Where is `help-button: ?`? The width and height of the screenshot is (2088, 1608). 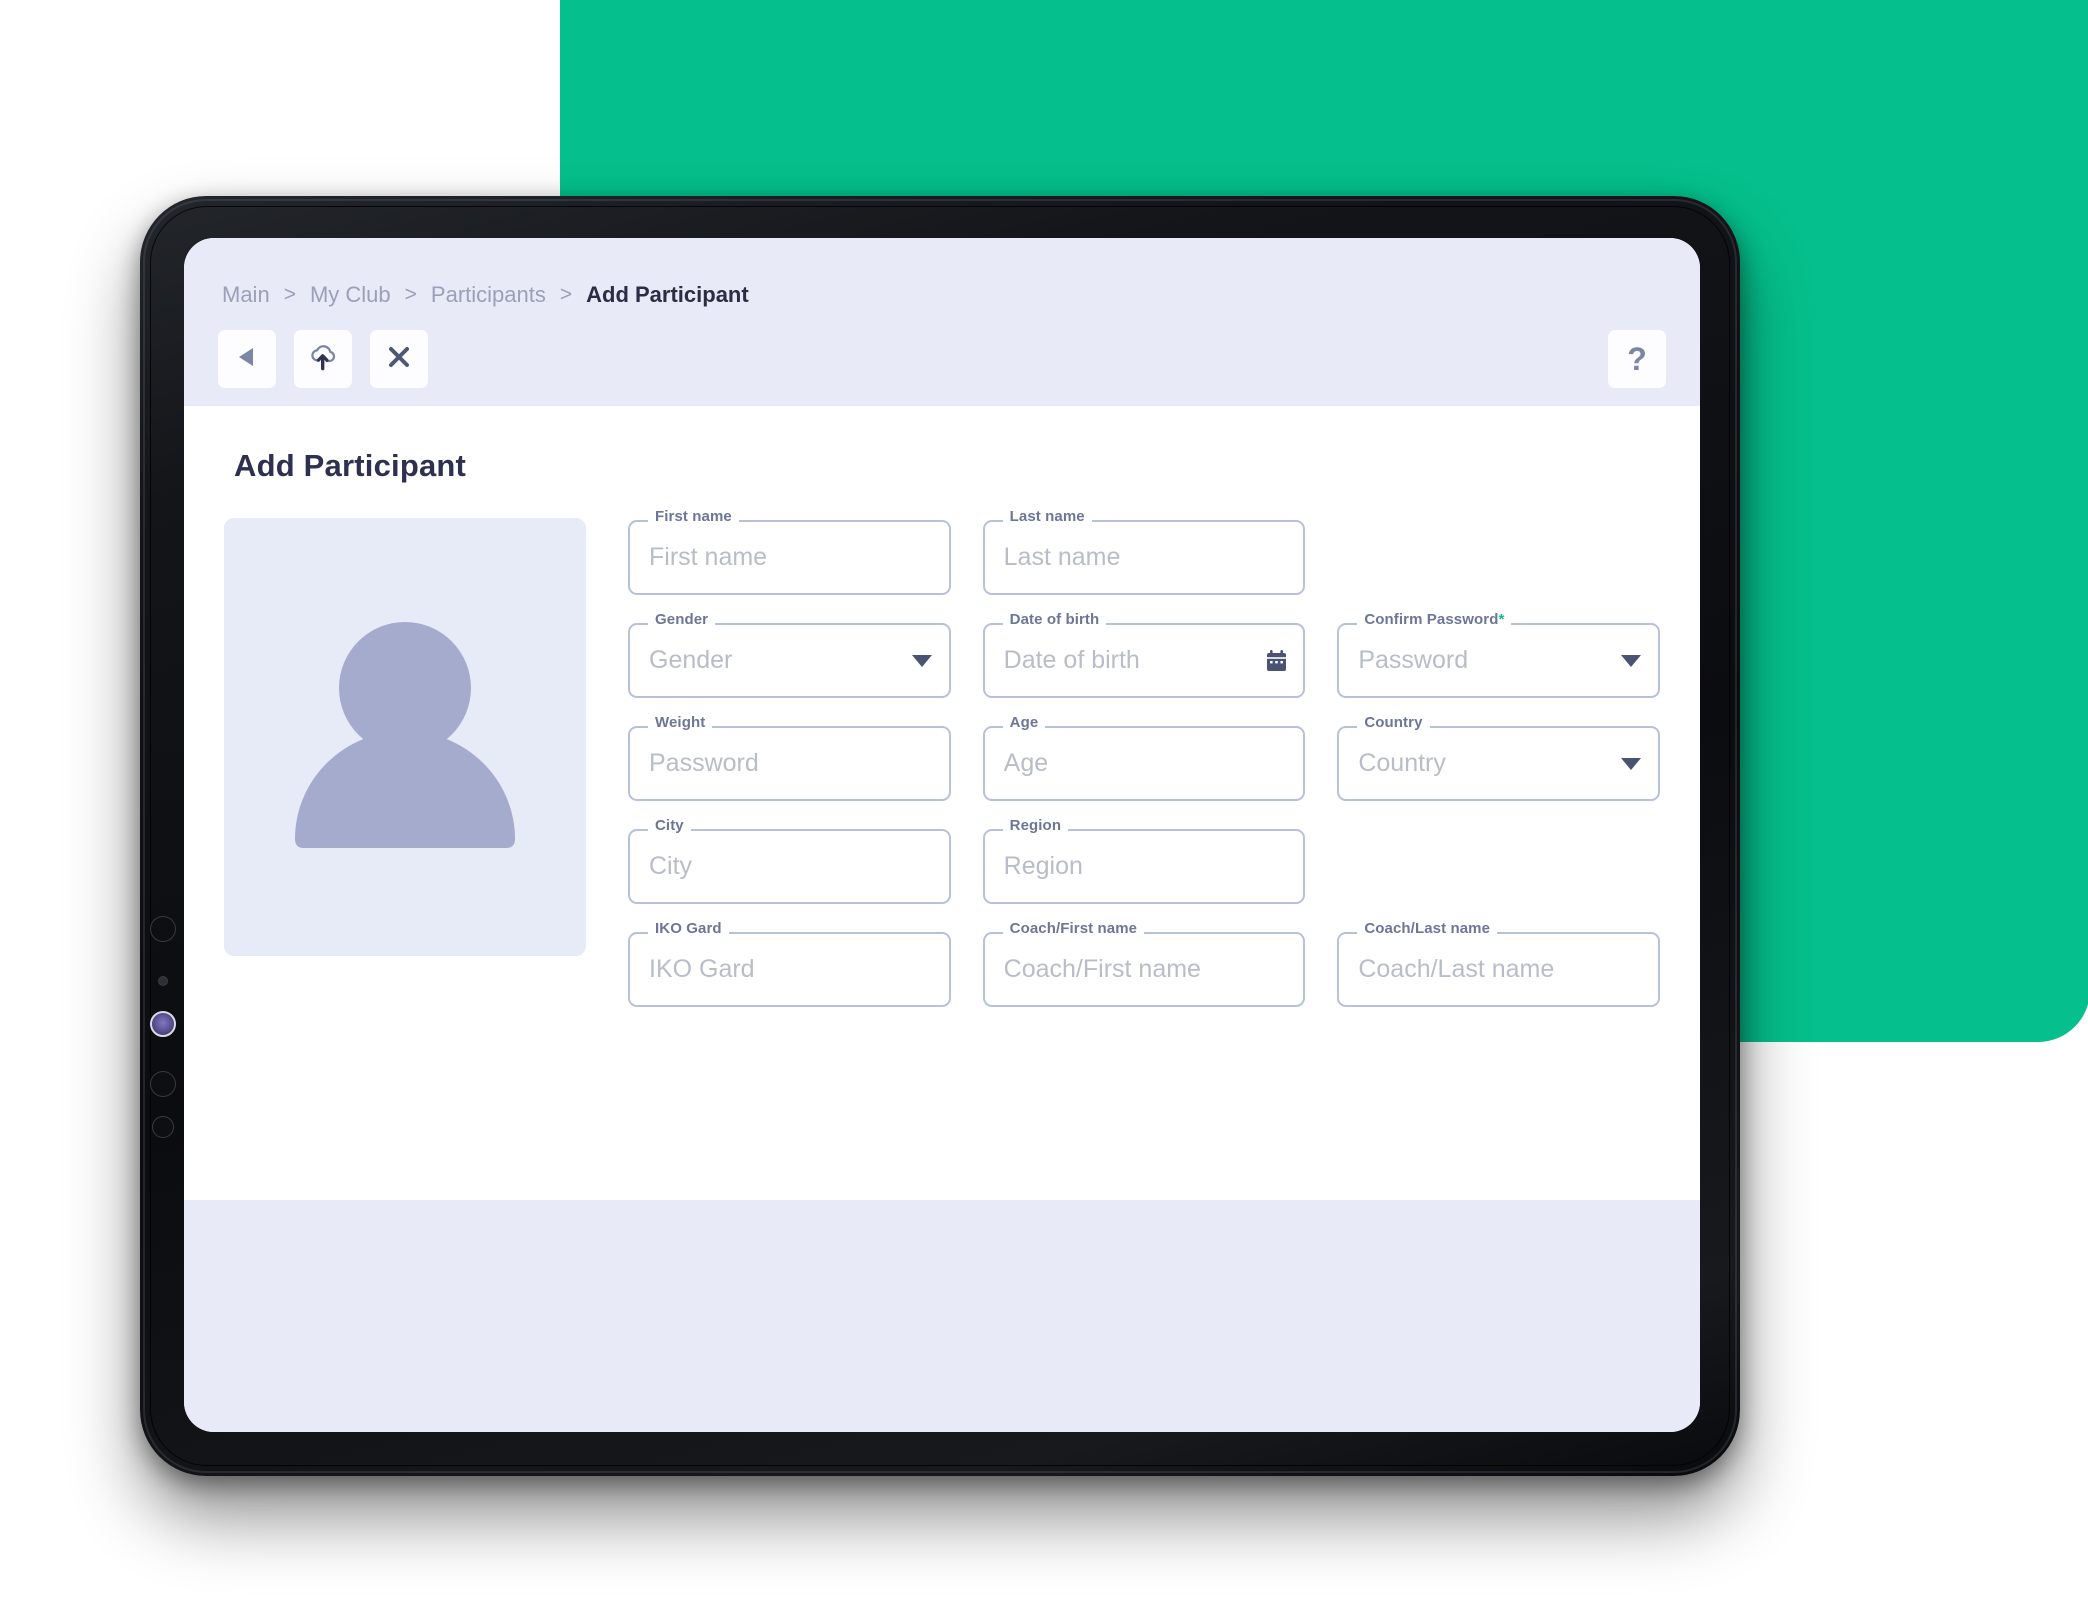 help-button: ? is located at coordinates (1637, 359).